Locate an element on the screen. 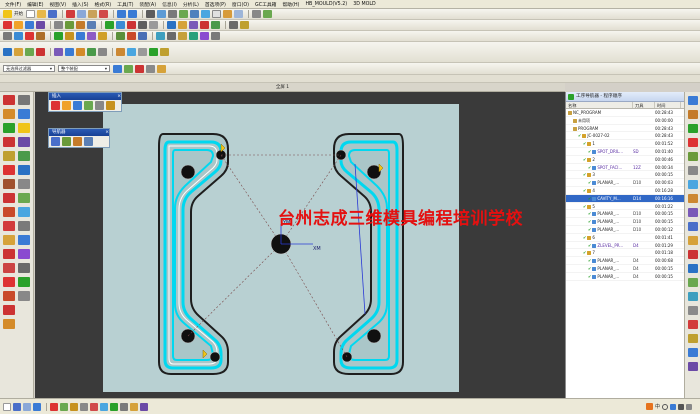 The height and width of the screenshot is (414, 700). project-tool-icon is located at coordinates (9, 212).